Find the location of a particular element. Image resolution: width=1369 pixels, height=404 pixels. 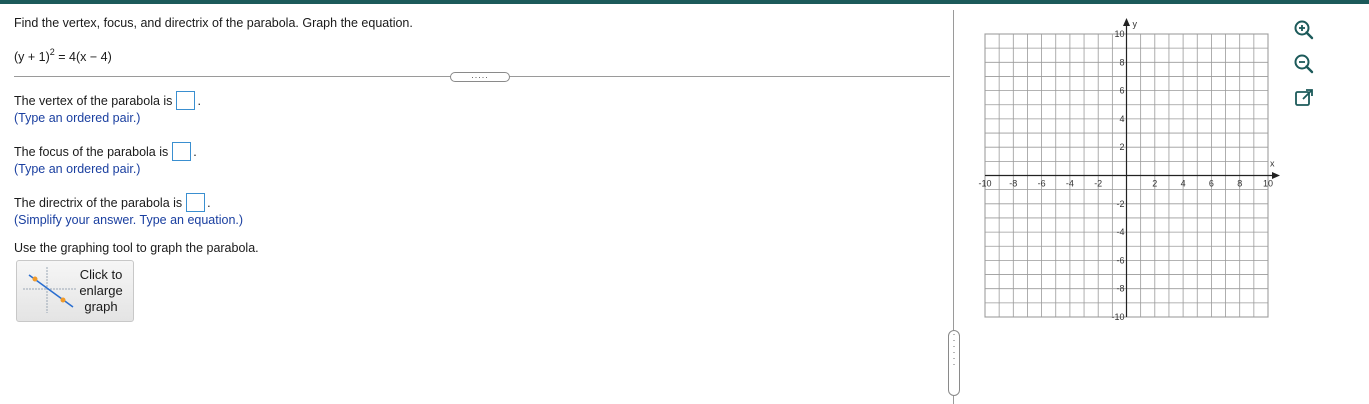

x-tick-label: -6 is located at coordinates (1042, 184).